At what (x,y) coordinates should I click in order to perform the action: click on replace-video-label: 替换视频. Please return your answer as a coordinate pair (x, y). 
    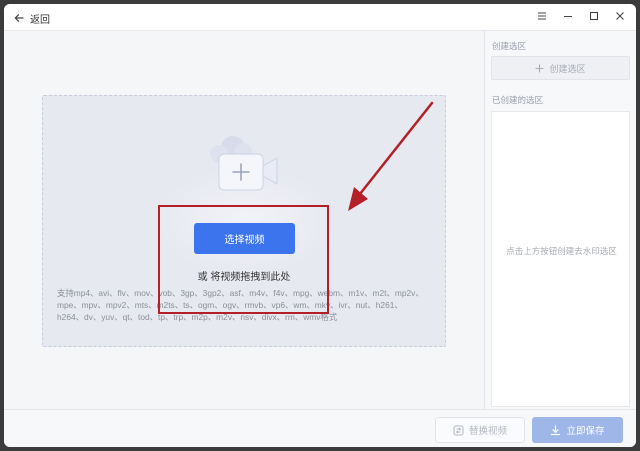
    Looking at the image, I should click on (487, 431).